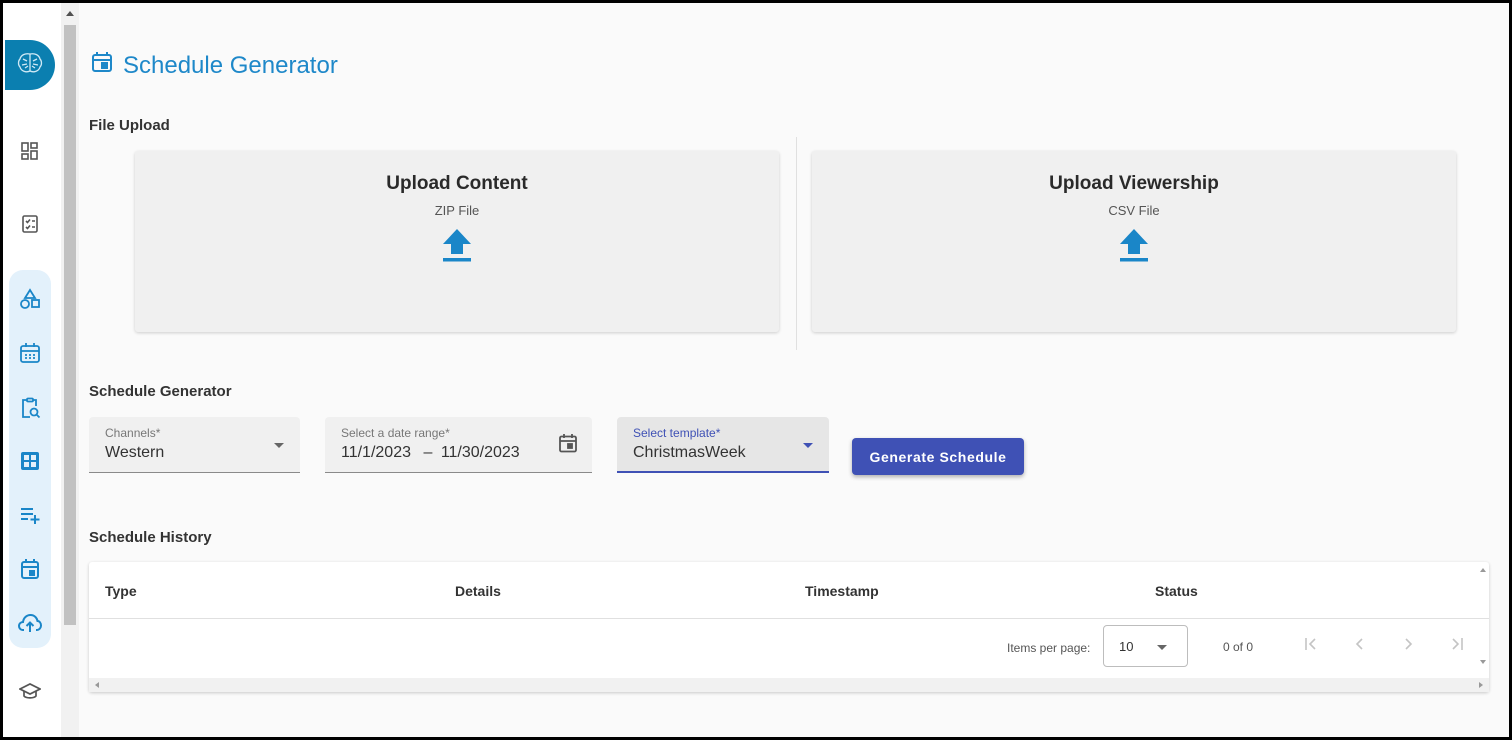 The width and height of the screenshot is (1512, 740). Describe the element at coordinates (1145, 646) in the screenshot. I see `page-size-select: 10` at that location.